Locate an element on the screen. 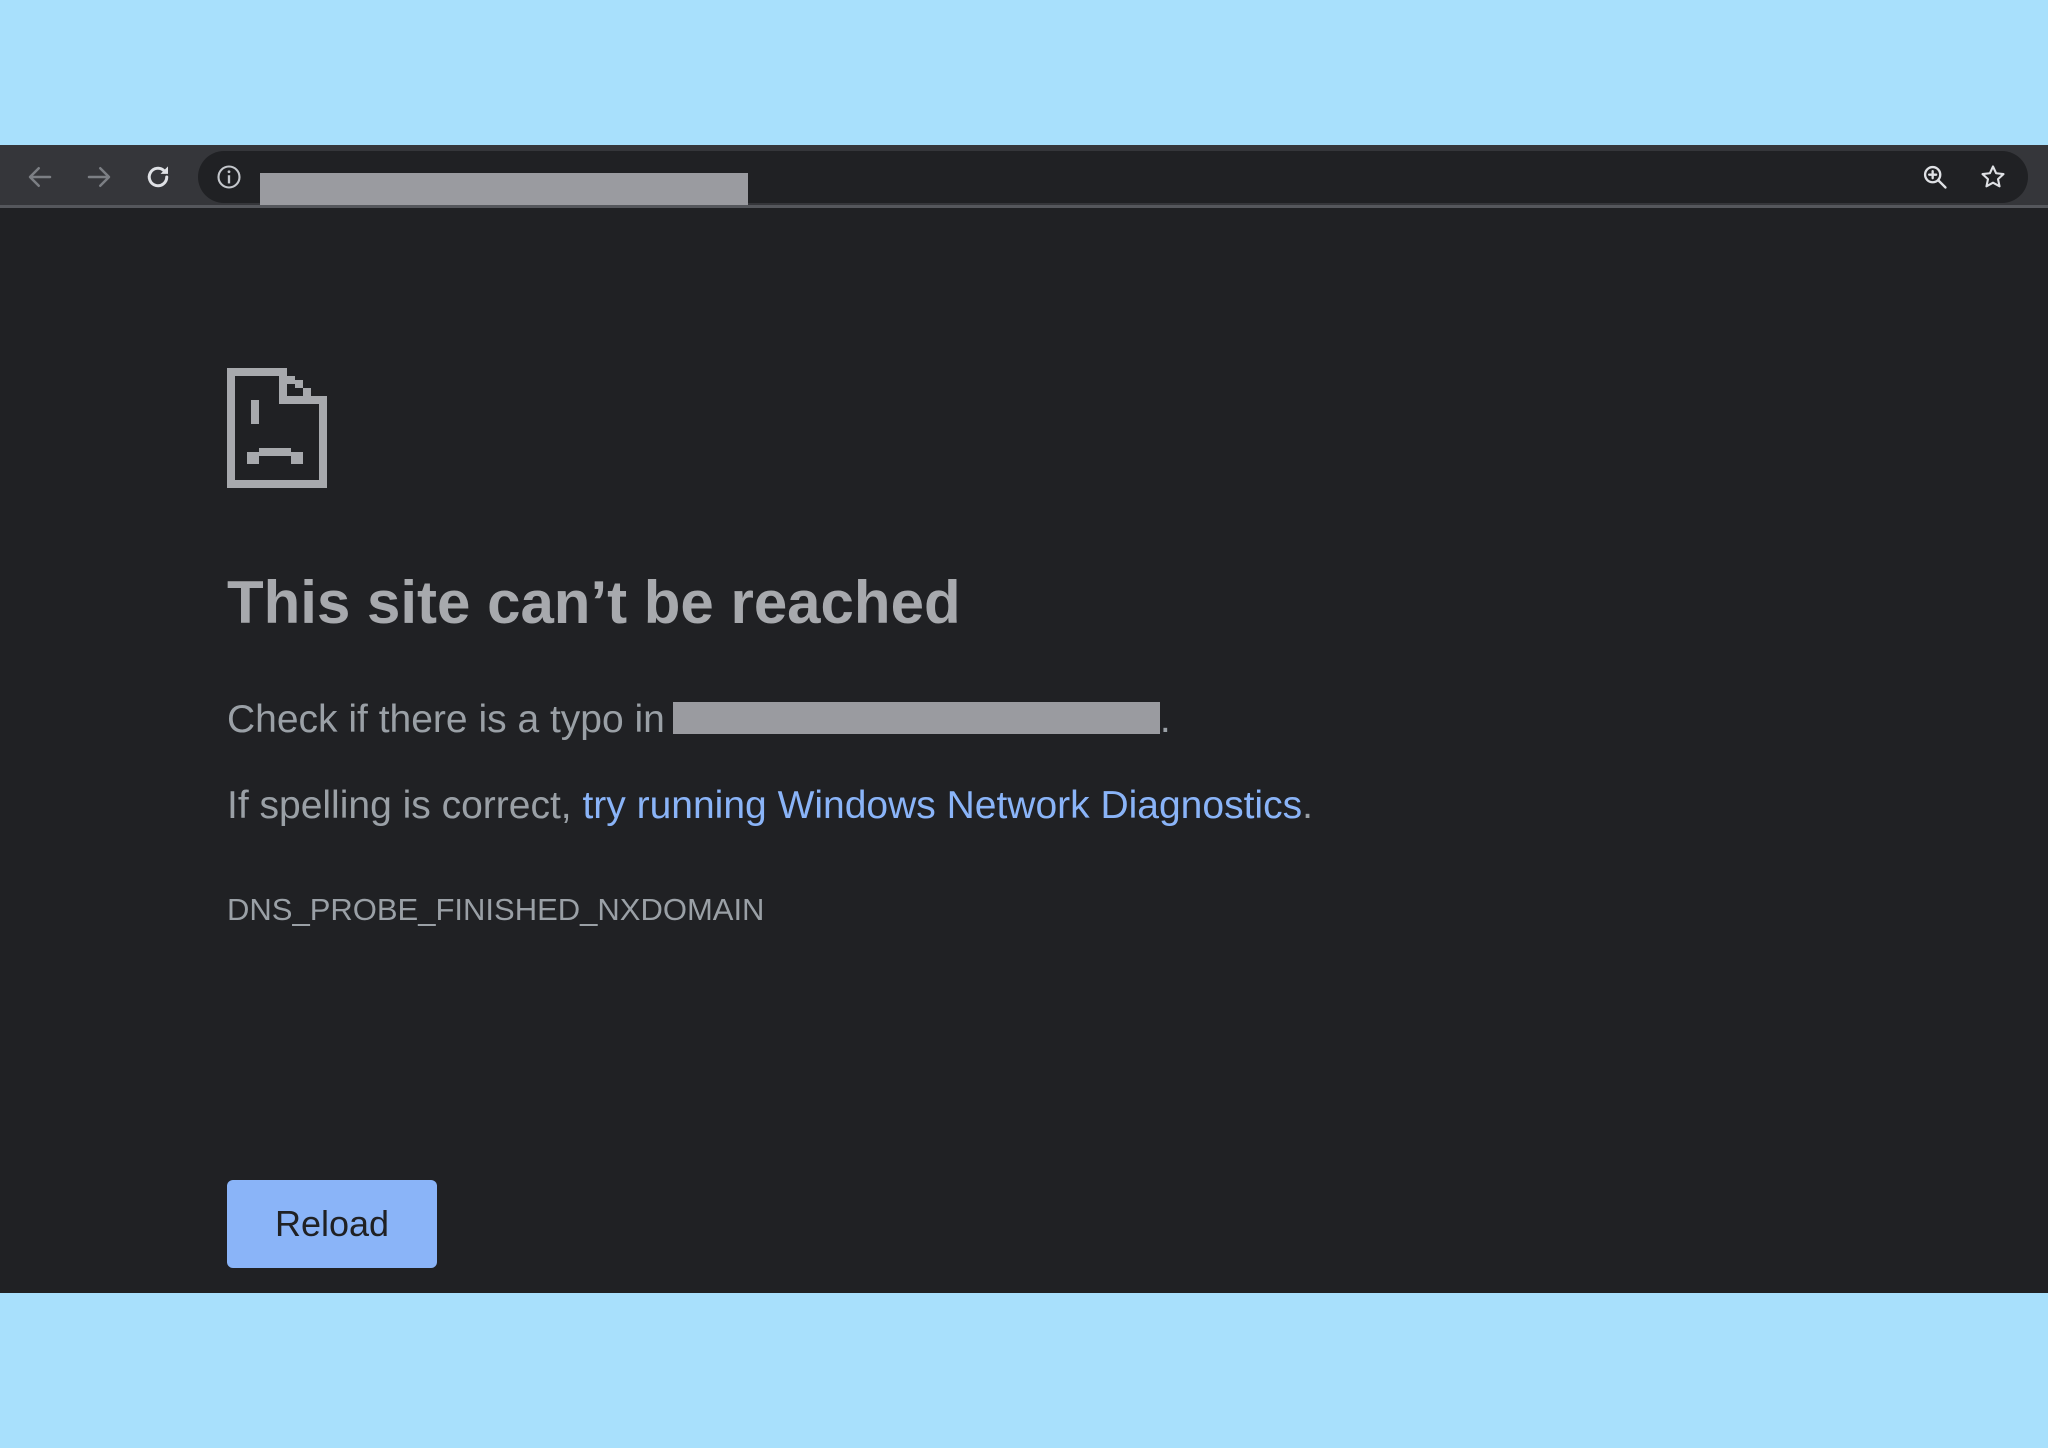  site-info-button is located at coordinates (229, 177).